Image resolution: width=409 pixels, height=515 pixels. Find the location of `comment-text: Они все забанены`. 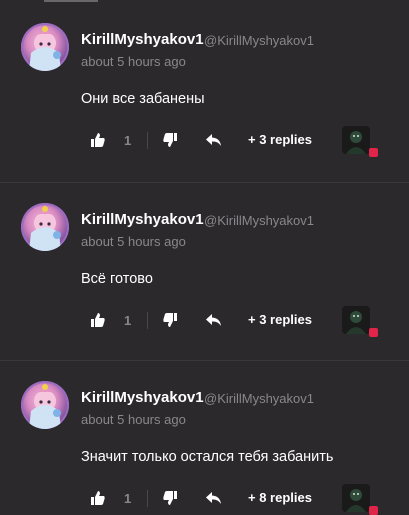

comment-text: Они все забанены is located at coordinates (143, 99).